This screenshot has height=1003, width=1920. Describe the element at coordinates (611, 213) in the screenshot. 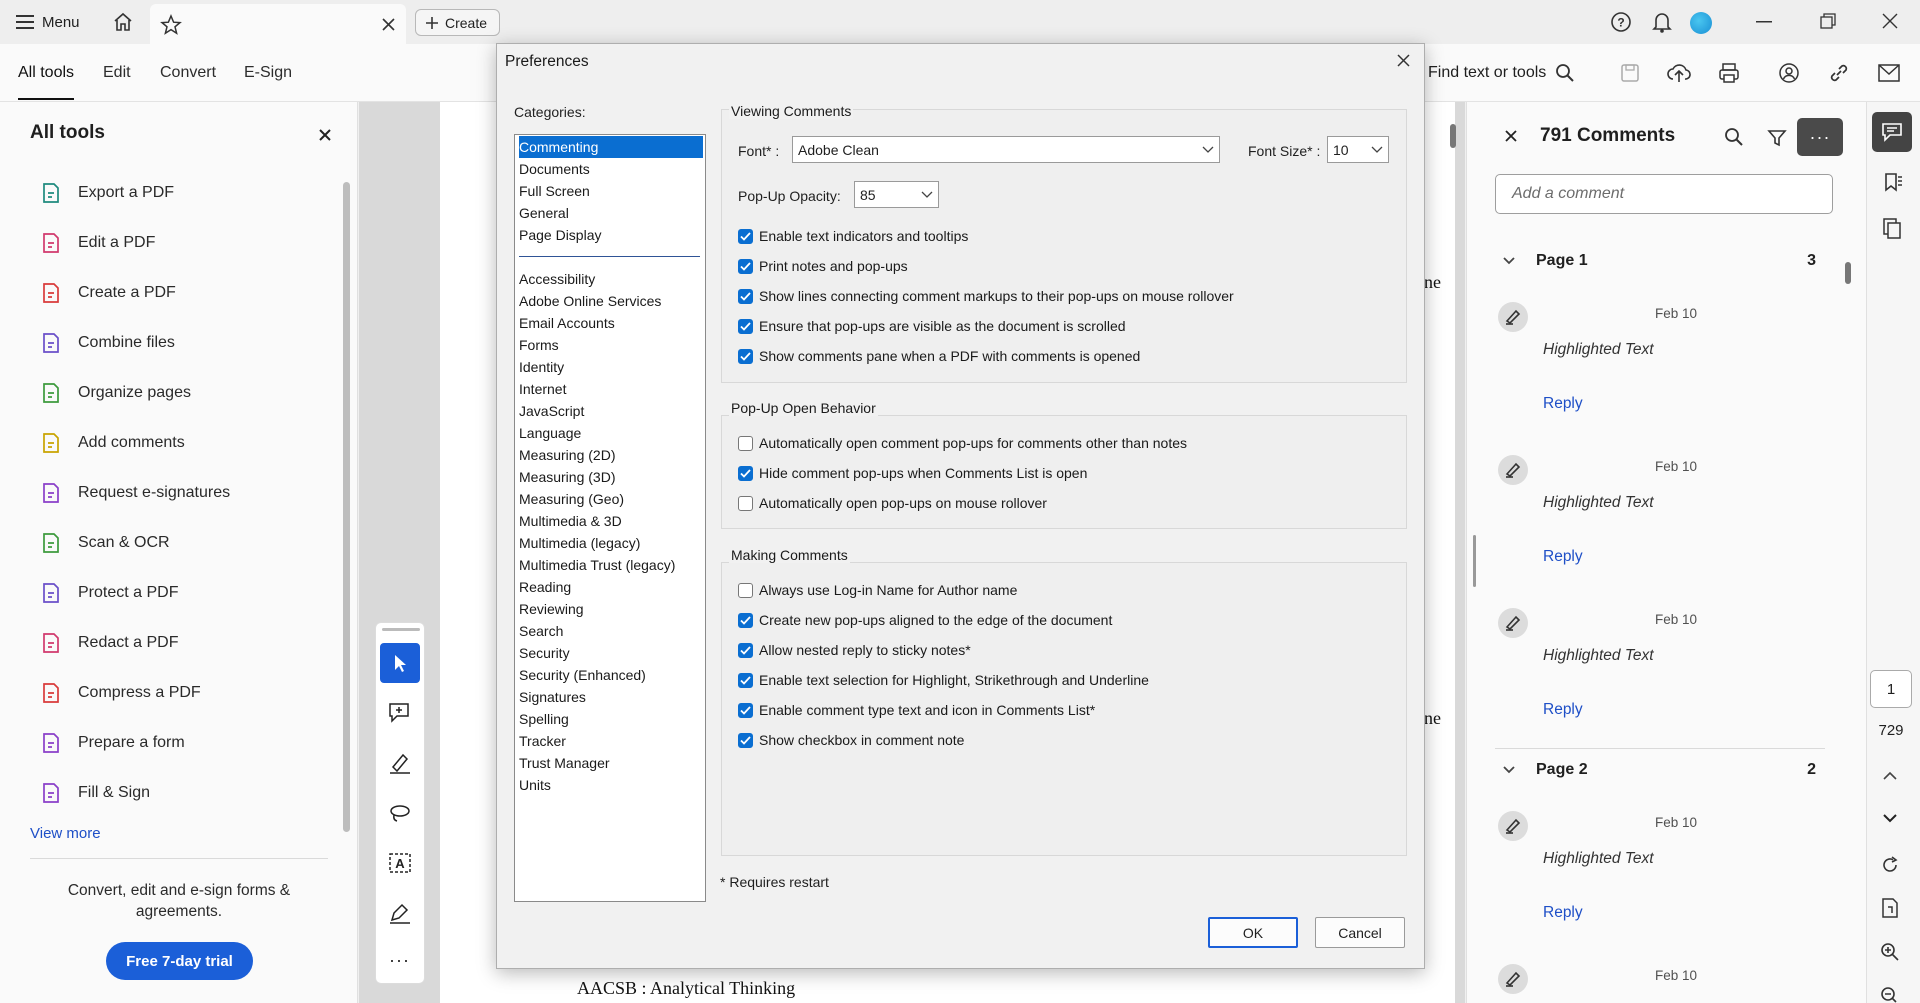

I see `category-item: General` at that location.